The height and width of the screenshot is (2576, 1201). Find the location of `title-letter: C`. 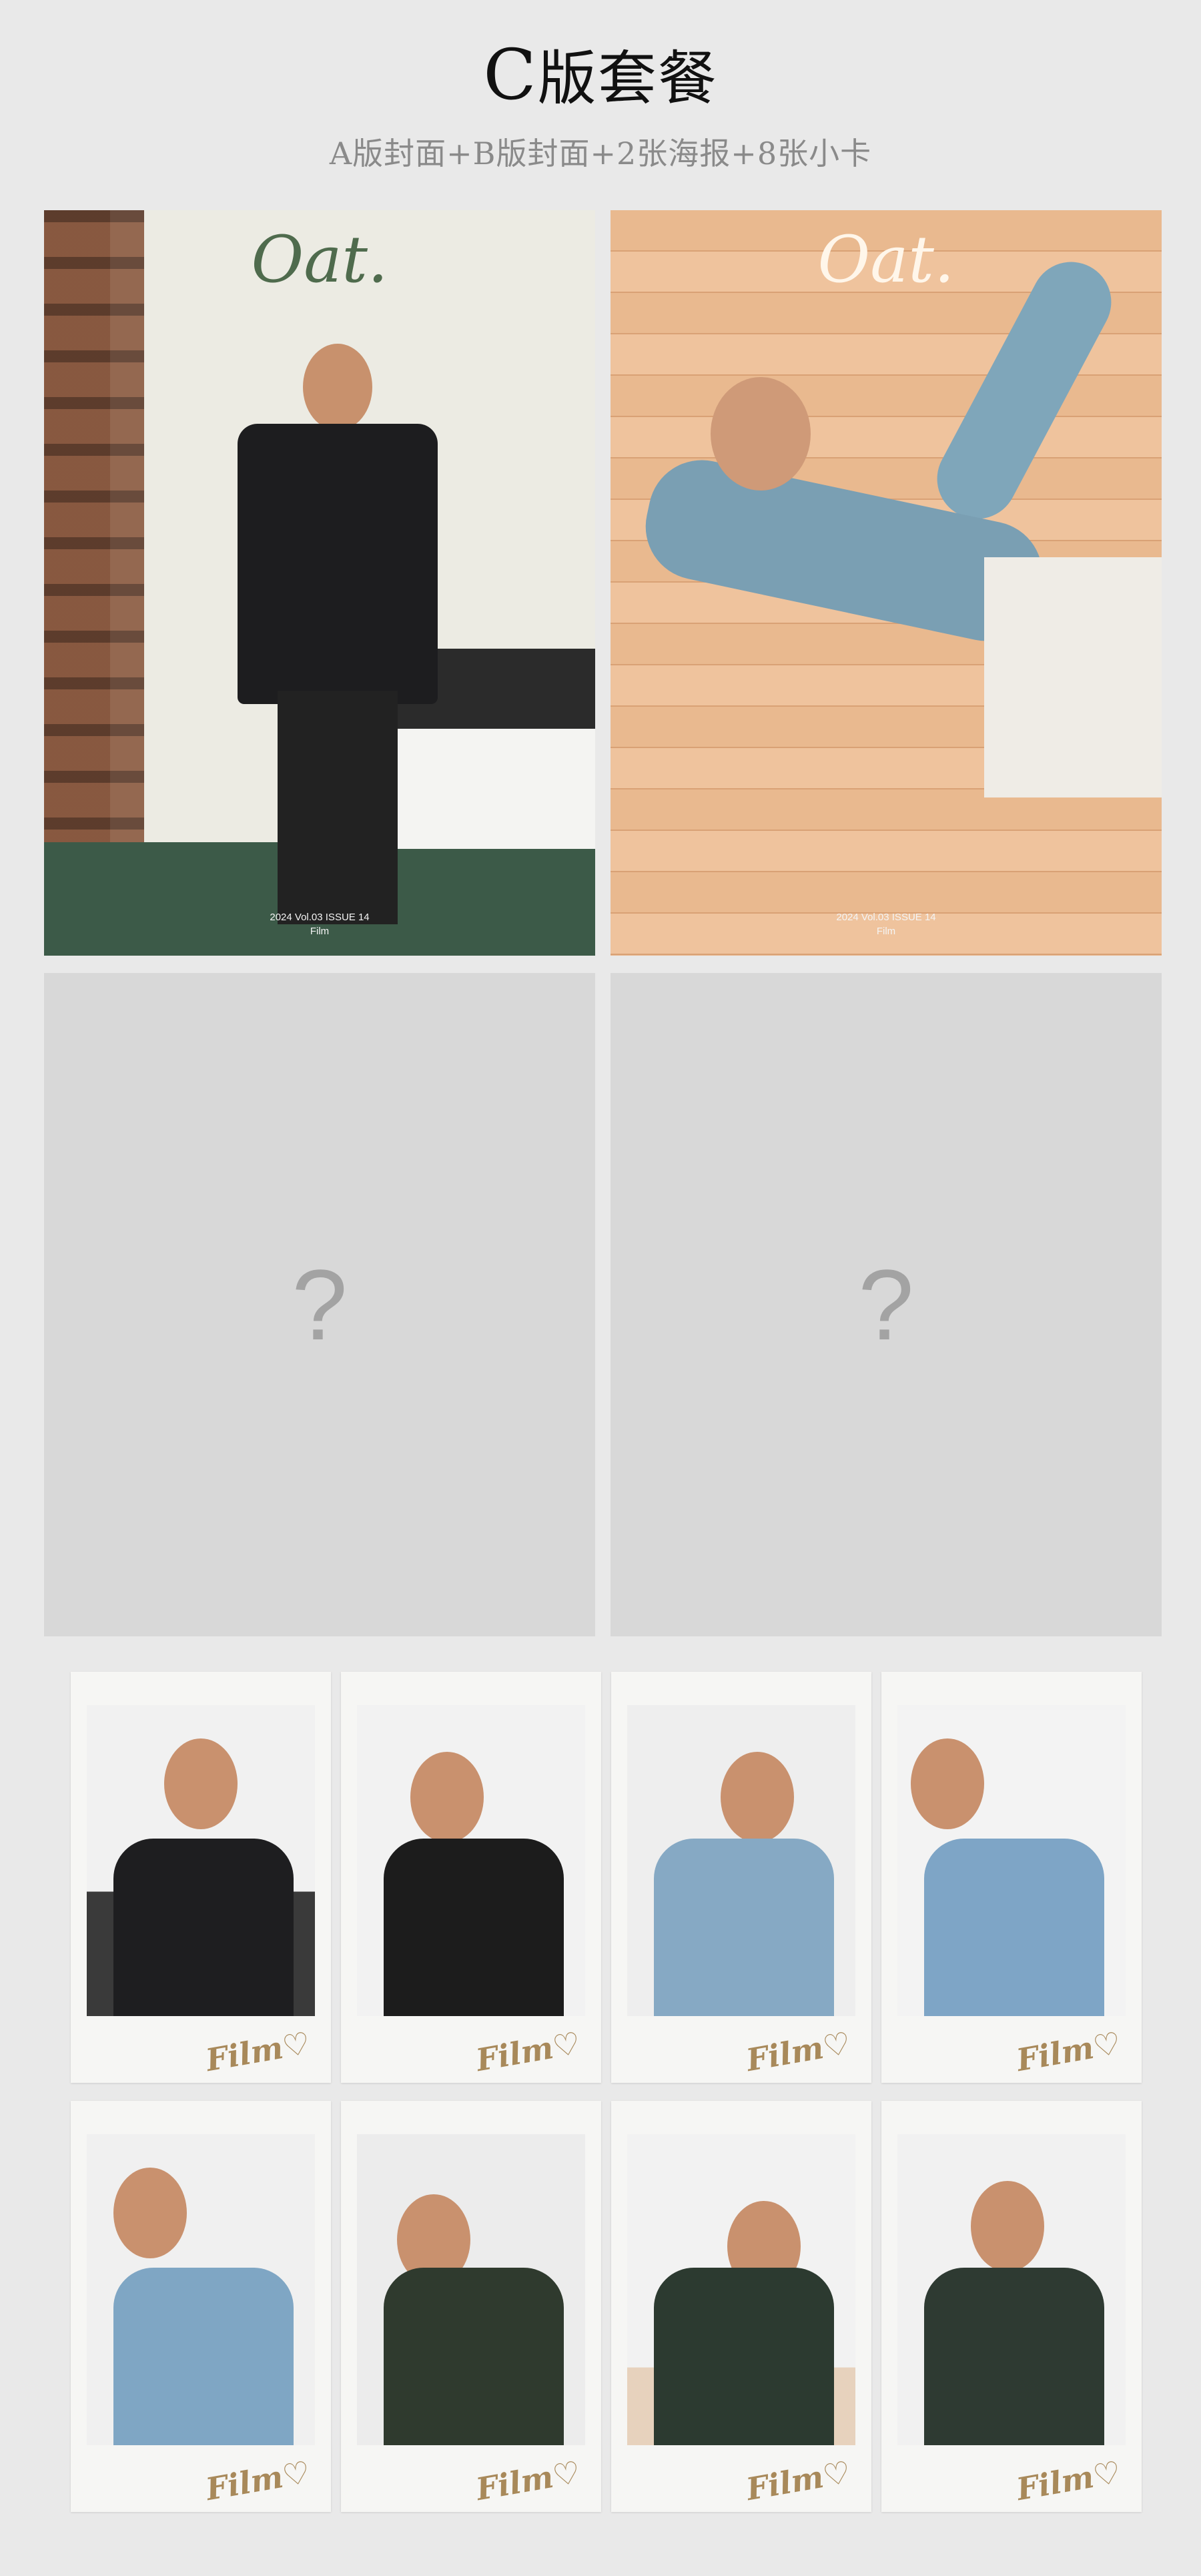

title-letter: C is located at coordinates (510, 74).